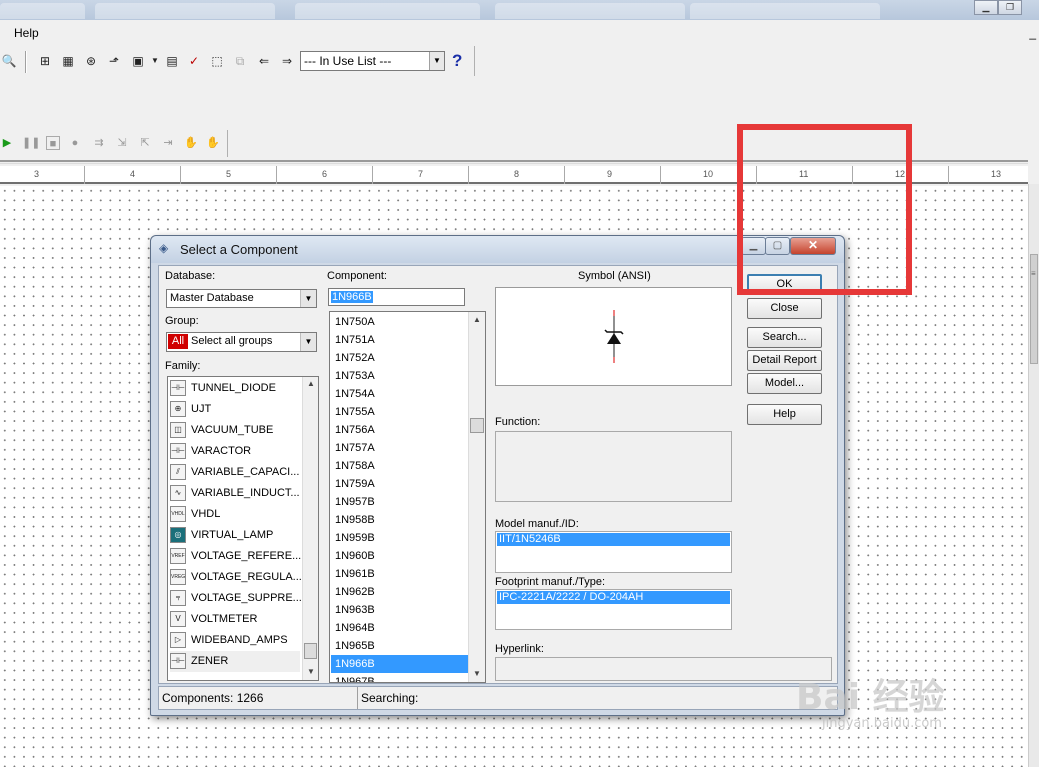 This screenshot has width=1039, height=767. Describe the element at coordinates (235, 619) in the screenshot. I see `family-item: V VOLTMETER` at that location.